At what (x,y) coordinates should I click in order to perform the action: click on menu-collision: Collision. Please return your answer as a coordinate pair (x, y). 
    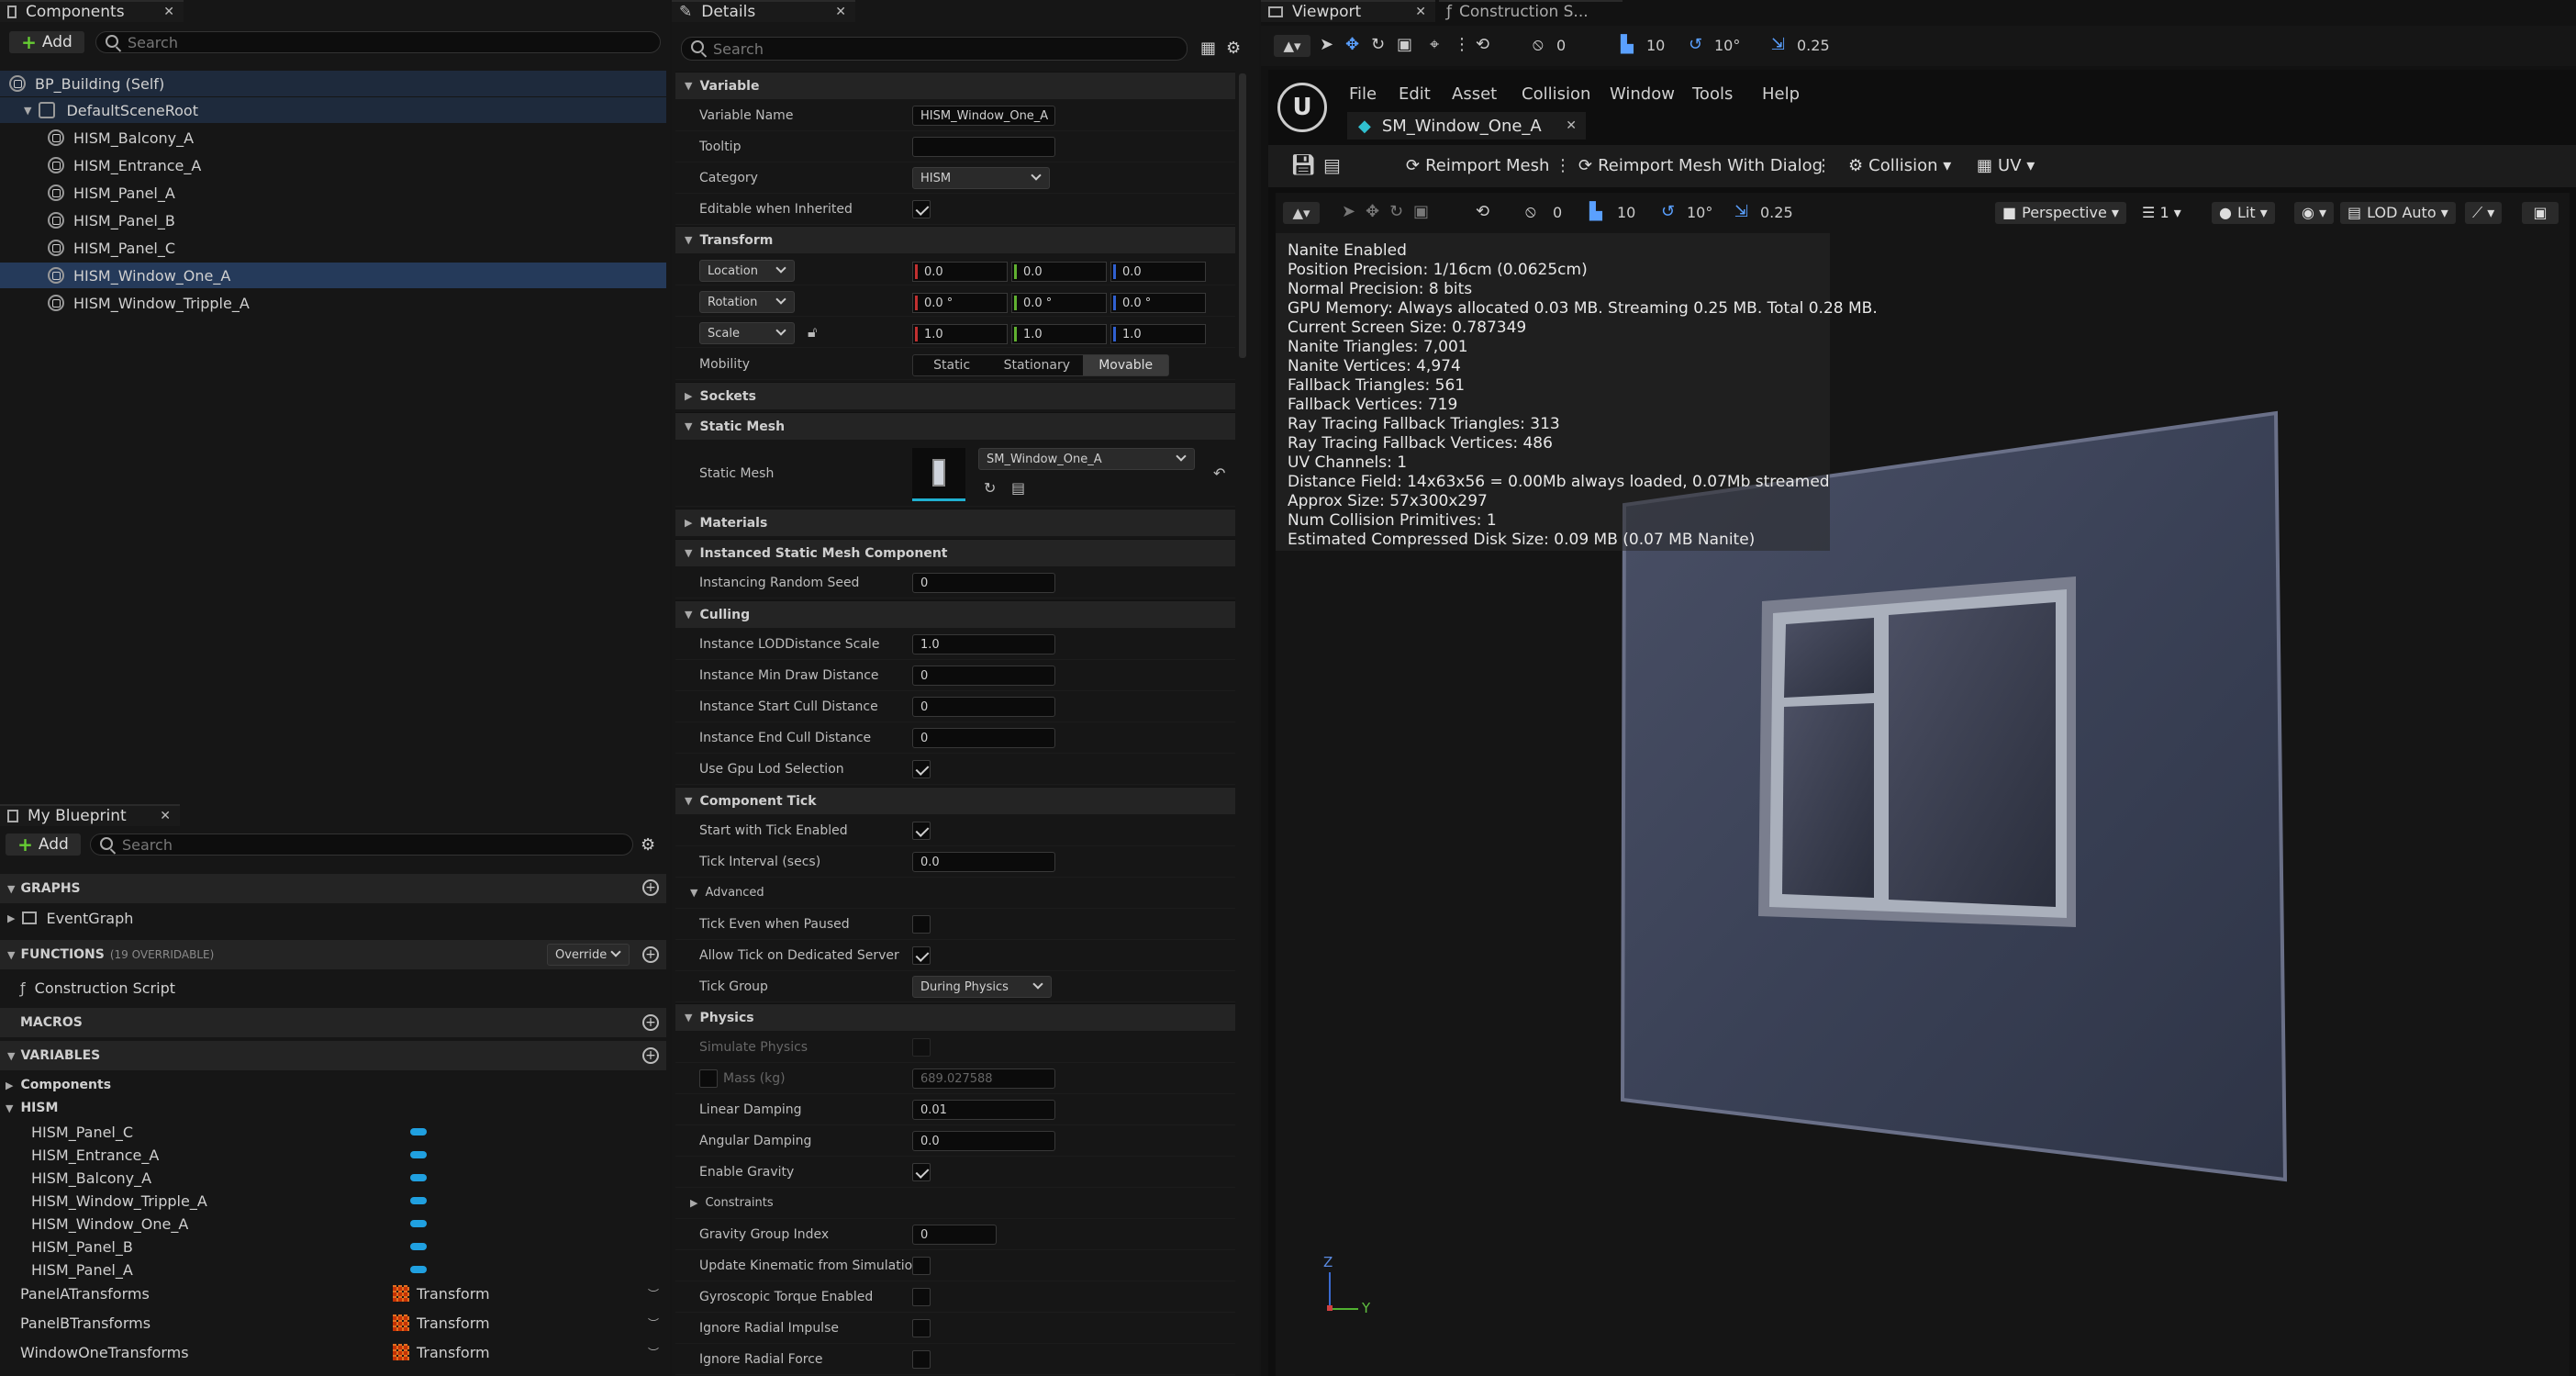
    Looking at the image, I should click on (1556, 94).